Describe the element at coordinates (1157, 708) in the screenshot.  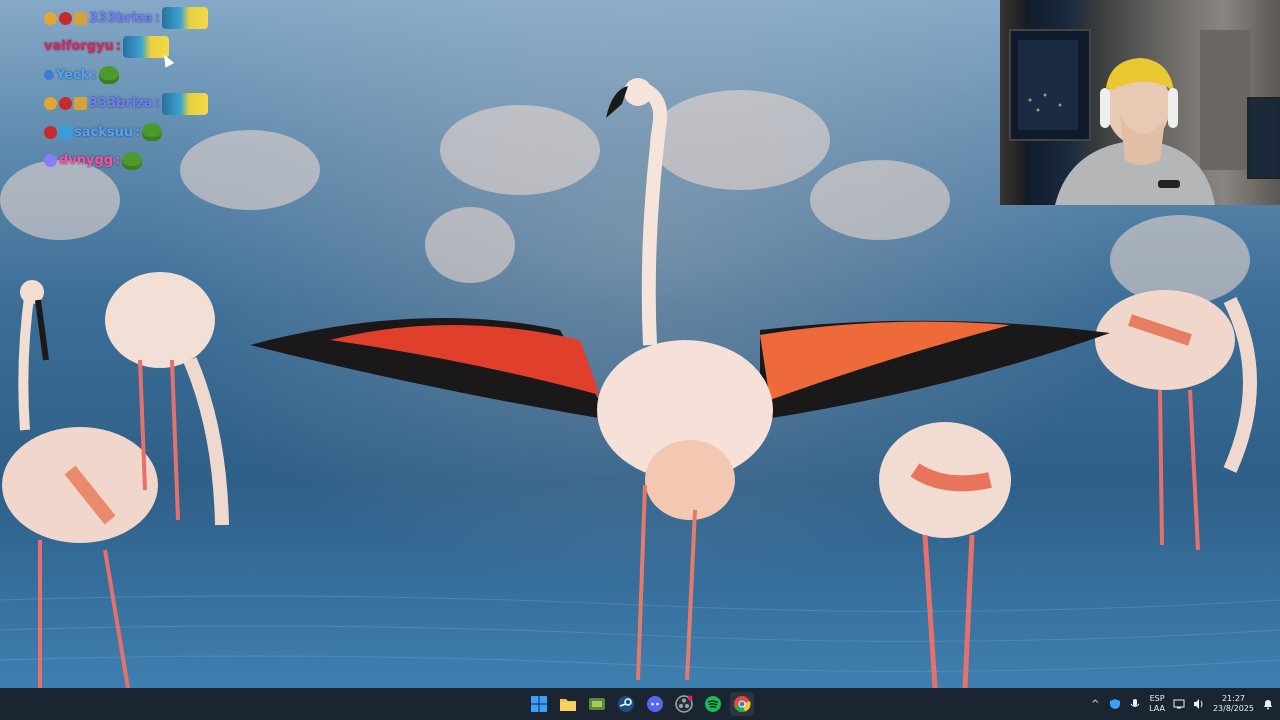
I see `language-line2: LAA` at that location.